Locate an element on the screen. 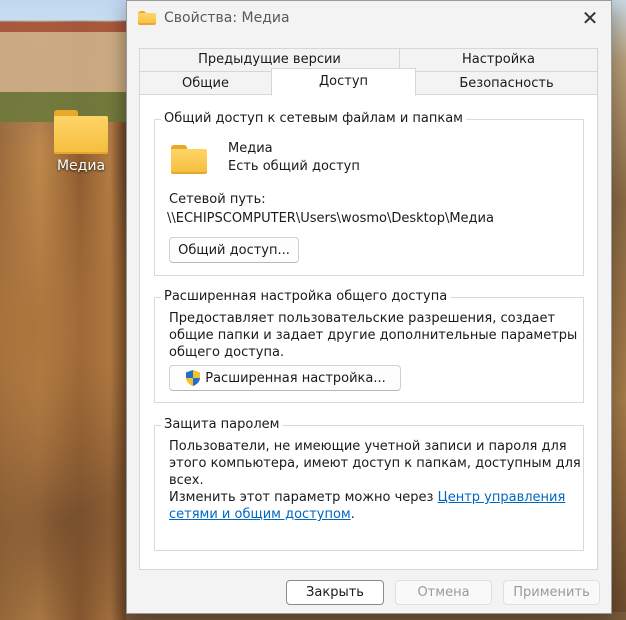 This screenshot has height=620, width=626. cancel-button: Отмена is located at coordinates (443, 592).